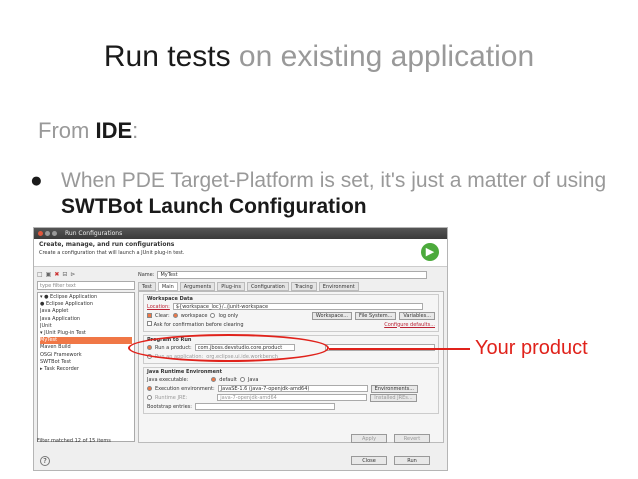  What do you see at coordinates (198, 325) in the screenshot?
I see `ask-confirmation-label: Ask for confirmation before clearing` at bounding box center [198, 325].